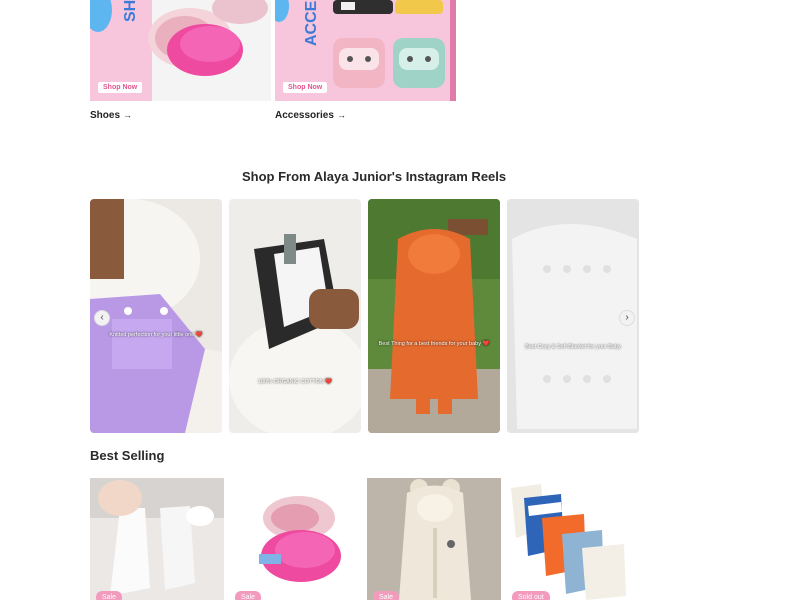 The image size is (800, 600). What do you see at coordinates (120, 87) in the screenshot?
I see `shoes-shop-now-button: Shop Now` at bounding box center [120, 87].